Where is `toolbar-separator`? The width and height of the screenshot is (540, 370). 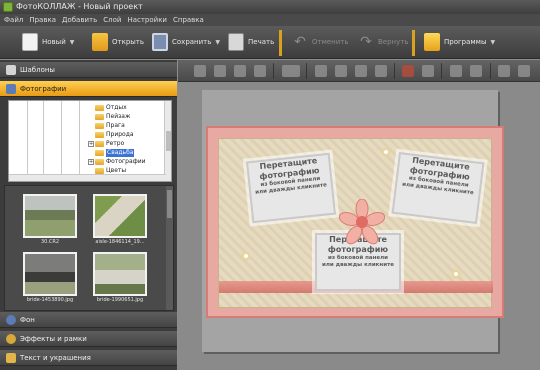 toolbar-separator is located at coordinates (413, 43).